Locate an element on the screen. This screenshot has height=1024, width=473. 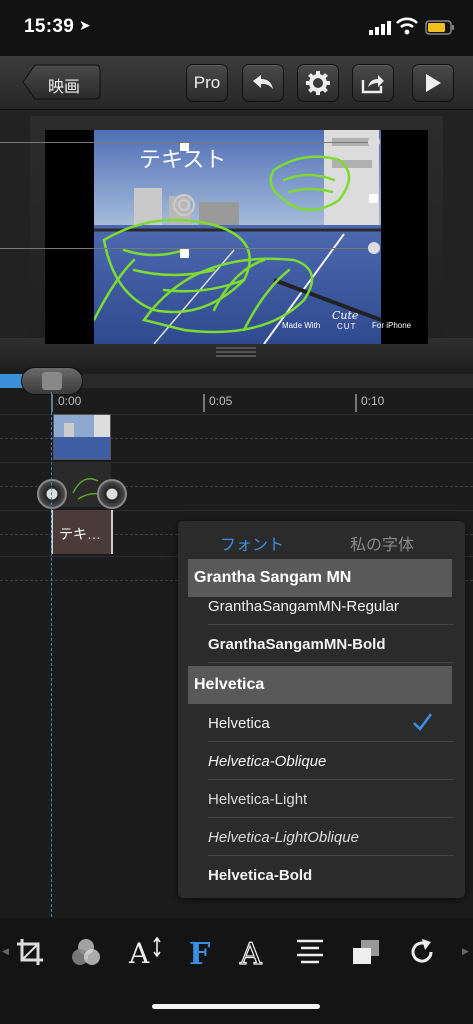
scroll-left-icon: ◀ is located at coordinates (5, 951).